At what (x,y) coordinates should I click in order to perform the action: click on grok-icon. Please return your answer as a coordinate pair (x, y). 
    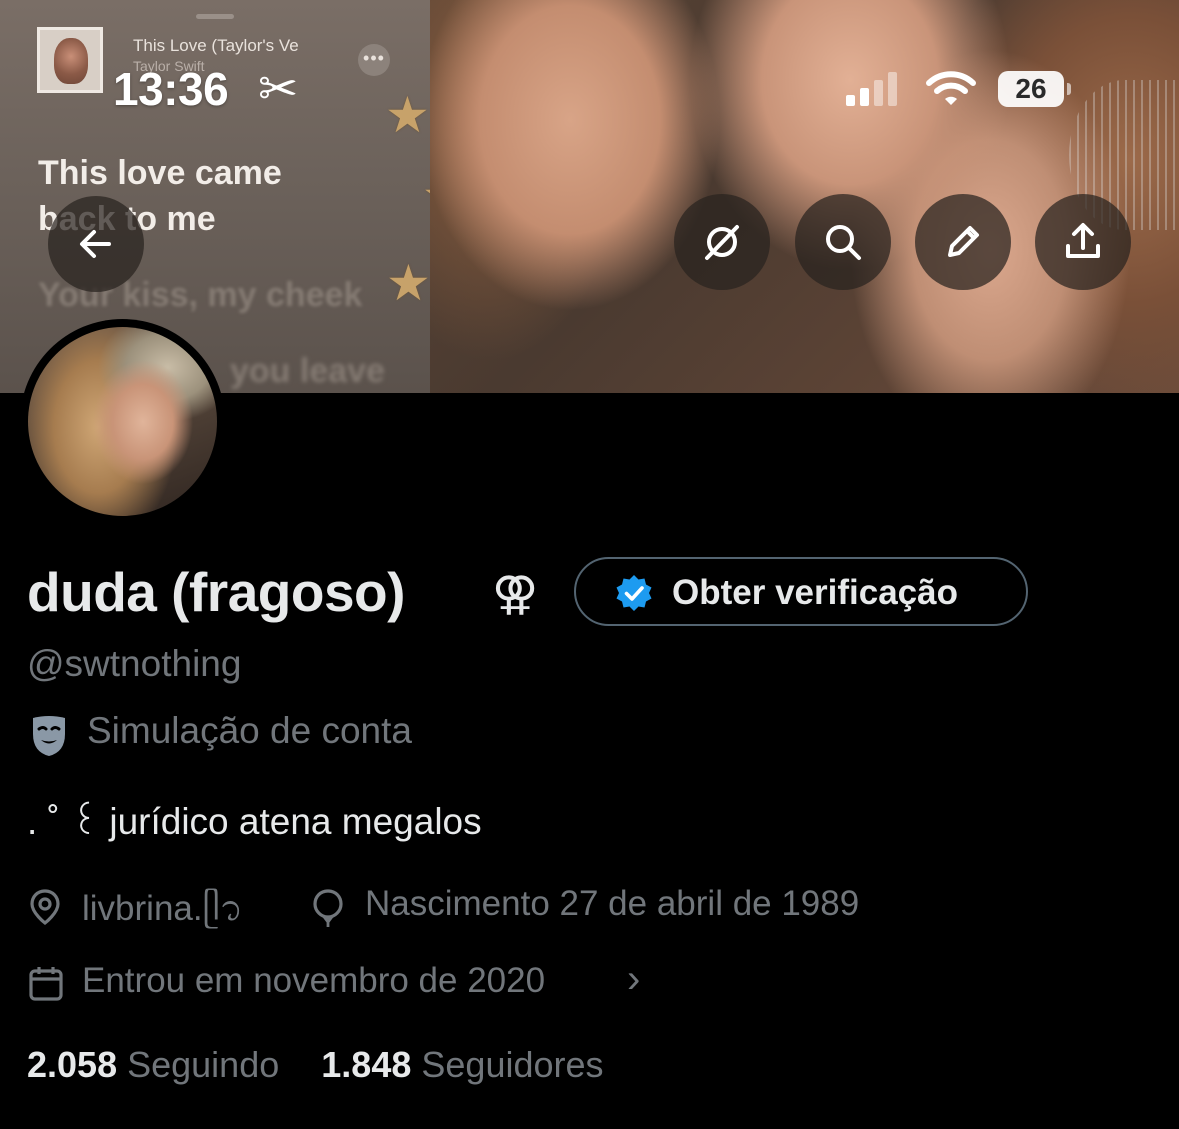
    Looking at the image, I should click on (722, 242).